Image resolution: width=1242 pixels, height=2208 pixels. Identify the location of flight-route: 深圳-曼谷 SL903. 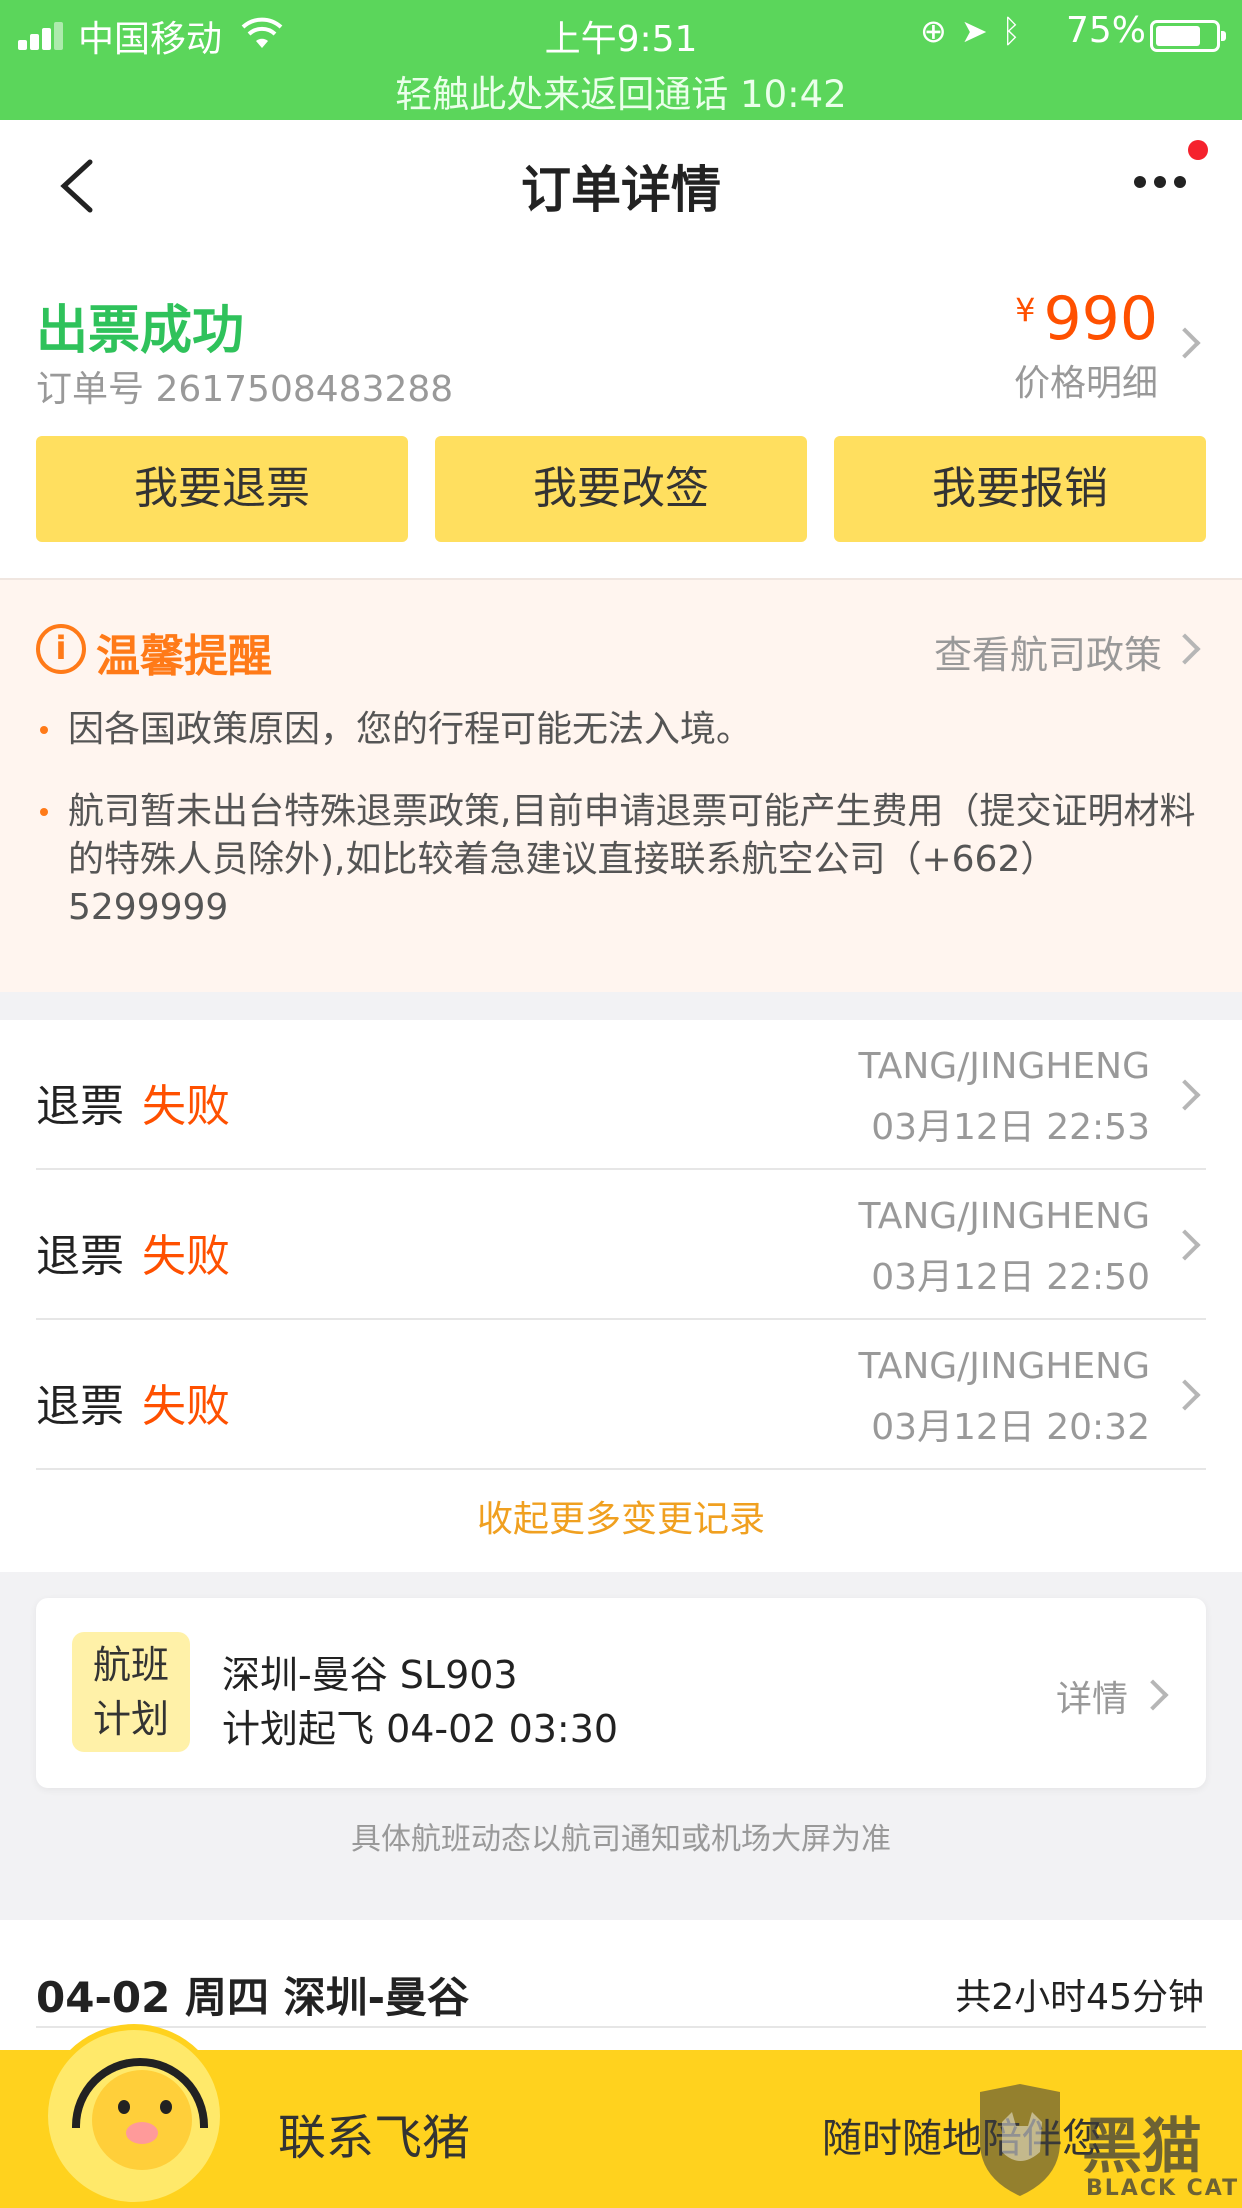
(370, 1675).